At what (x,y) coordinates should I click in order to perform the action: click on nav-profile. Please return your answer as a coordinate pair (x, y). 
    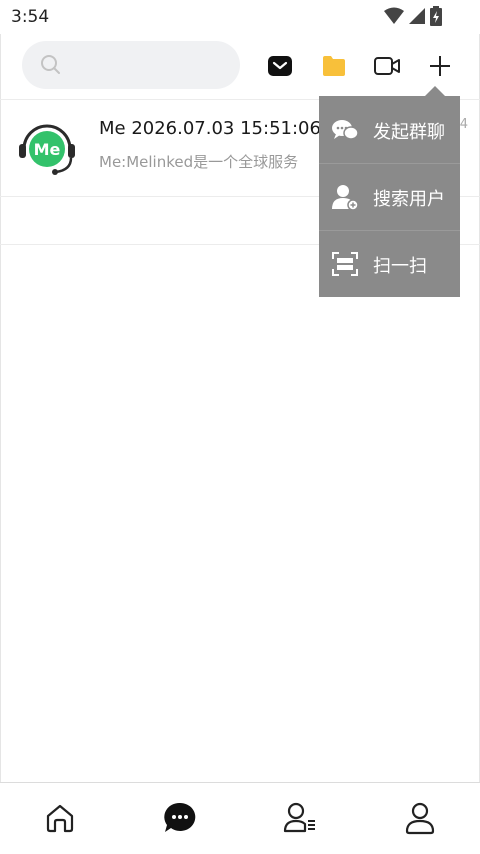
    Looking at the image, I should click on (420, 818).